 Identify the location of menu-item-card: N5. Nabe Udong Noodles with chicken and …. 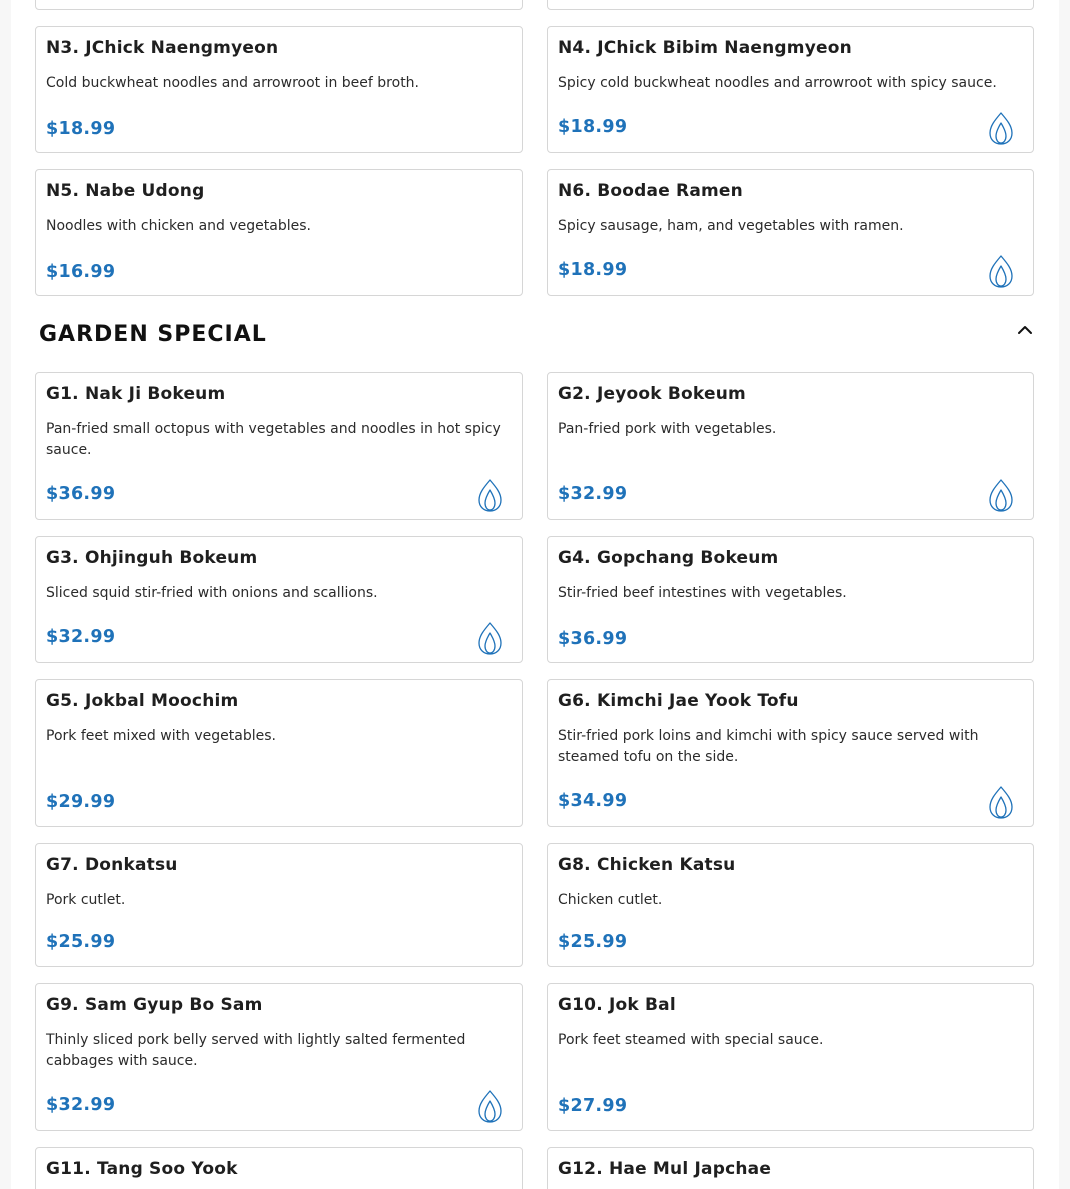
(279, 232).